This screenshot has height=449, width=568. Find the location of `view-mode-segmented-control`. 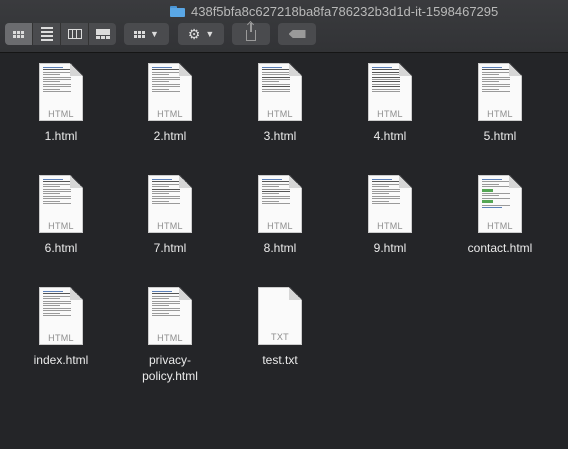

view-mode-segmented-control is located at coordinates (60, 34).